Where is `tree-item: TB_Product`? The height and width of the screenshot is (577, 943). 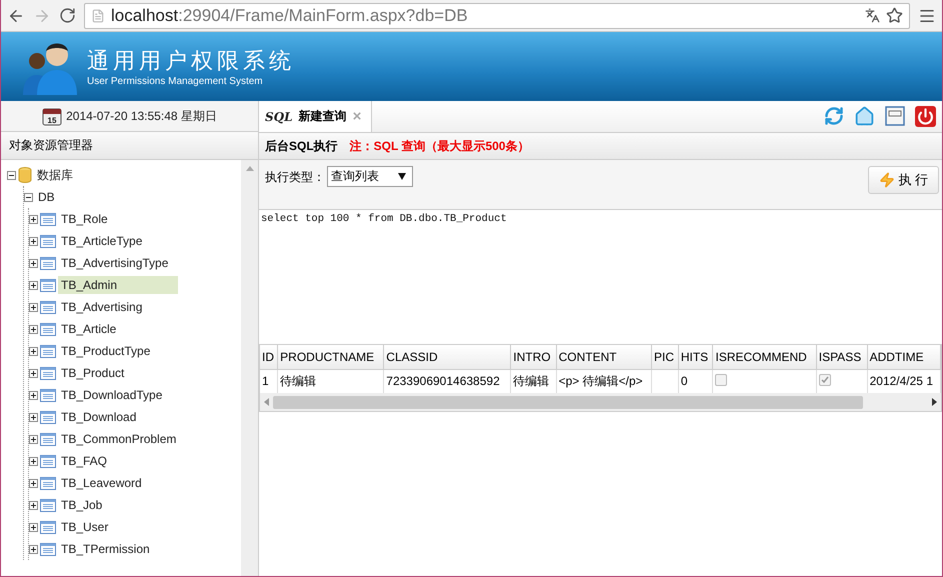 tree-item: TB_Product is located at coordinates (93, 373).